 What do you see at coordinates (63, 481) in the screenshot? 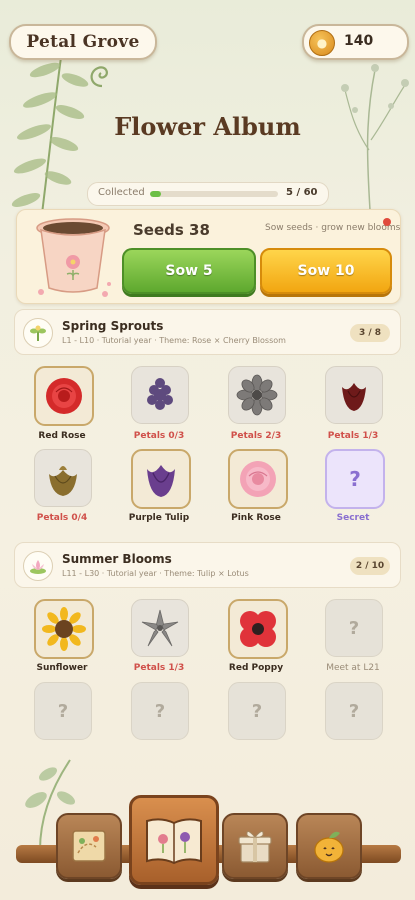
I see `olive-rose-icon` at bounding box center [63, 481].